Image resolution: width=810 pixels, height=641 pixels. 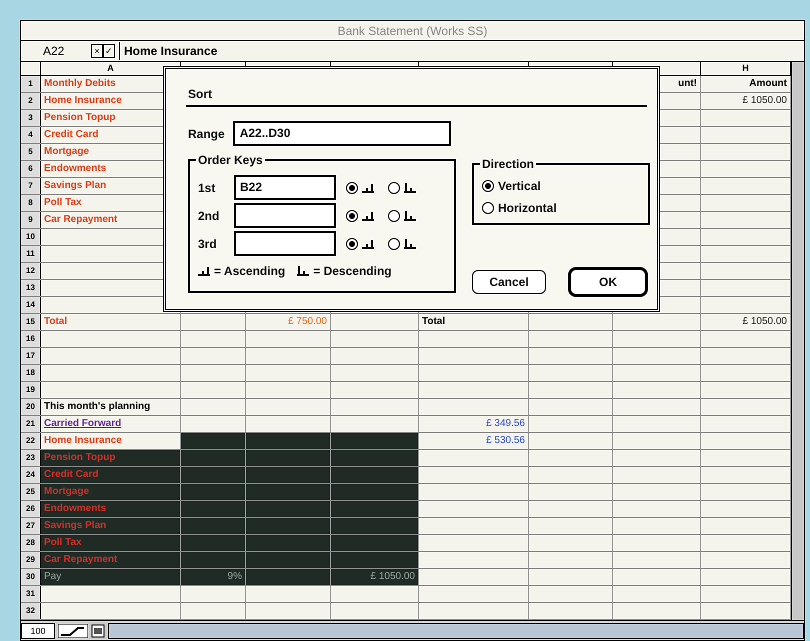 I want to click on row-number: 4, so click(x=31, y=135).